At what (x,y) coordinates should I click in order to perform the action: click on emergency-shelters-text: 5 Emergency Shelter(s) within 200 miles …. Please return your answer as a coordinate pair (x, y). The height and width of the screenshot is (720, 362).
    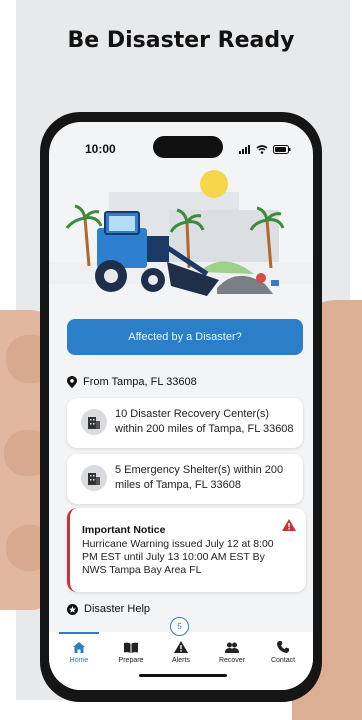
    Looking at the image, I should click on (199, 477).